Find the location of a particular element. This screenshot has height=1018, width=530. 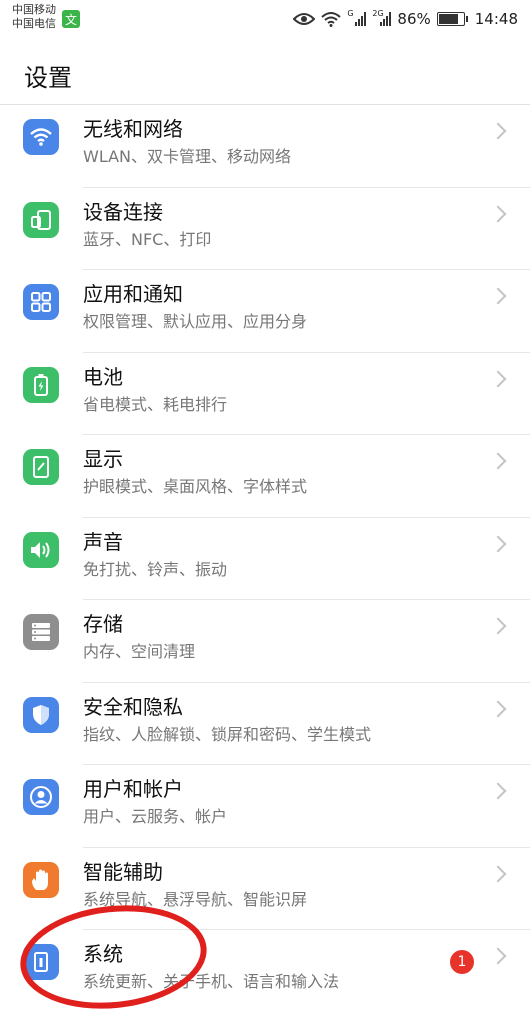

device-connect-icon is located at coordinates (41, 219).